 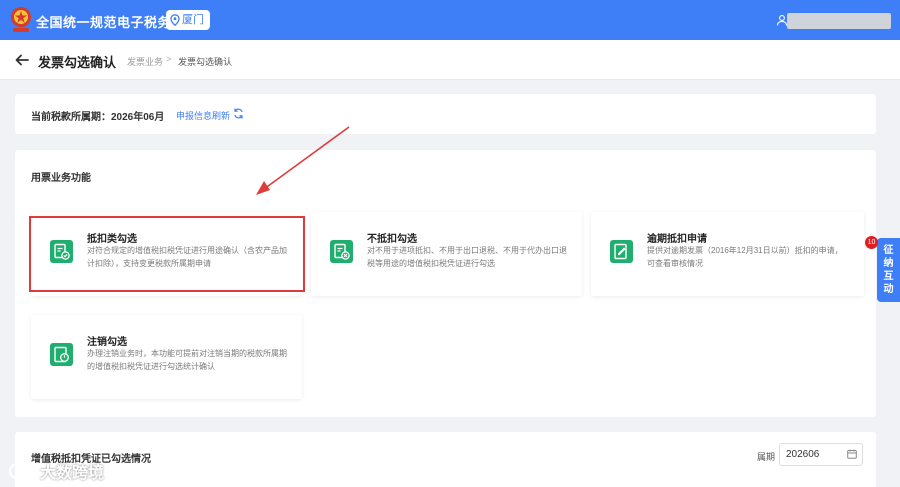 I want to click on back-arrow-icon, so click(x=22, y=60).